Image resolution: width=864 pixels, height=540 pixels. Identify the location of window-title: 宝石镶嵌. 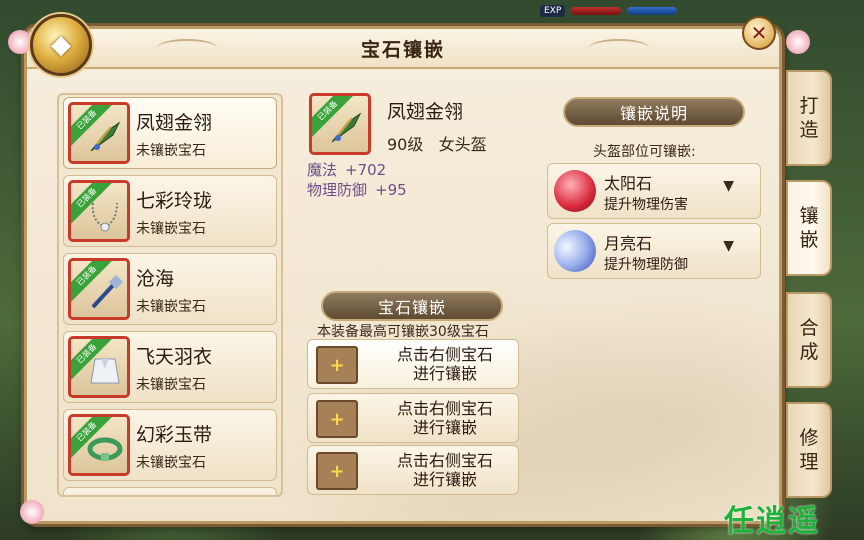
(402, 49).